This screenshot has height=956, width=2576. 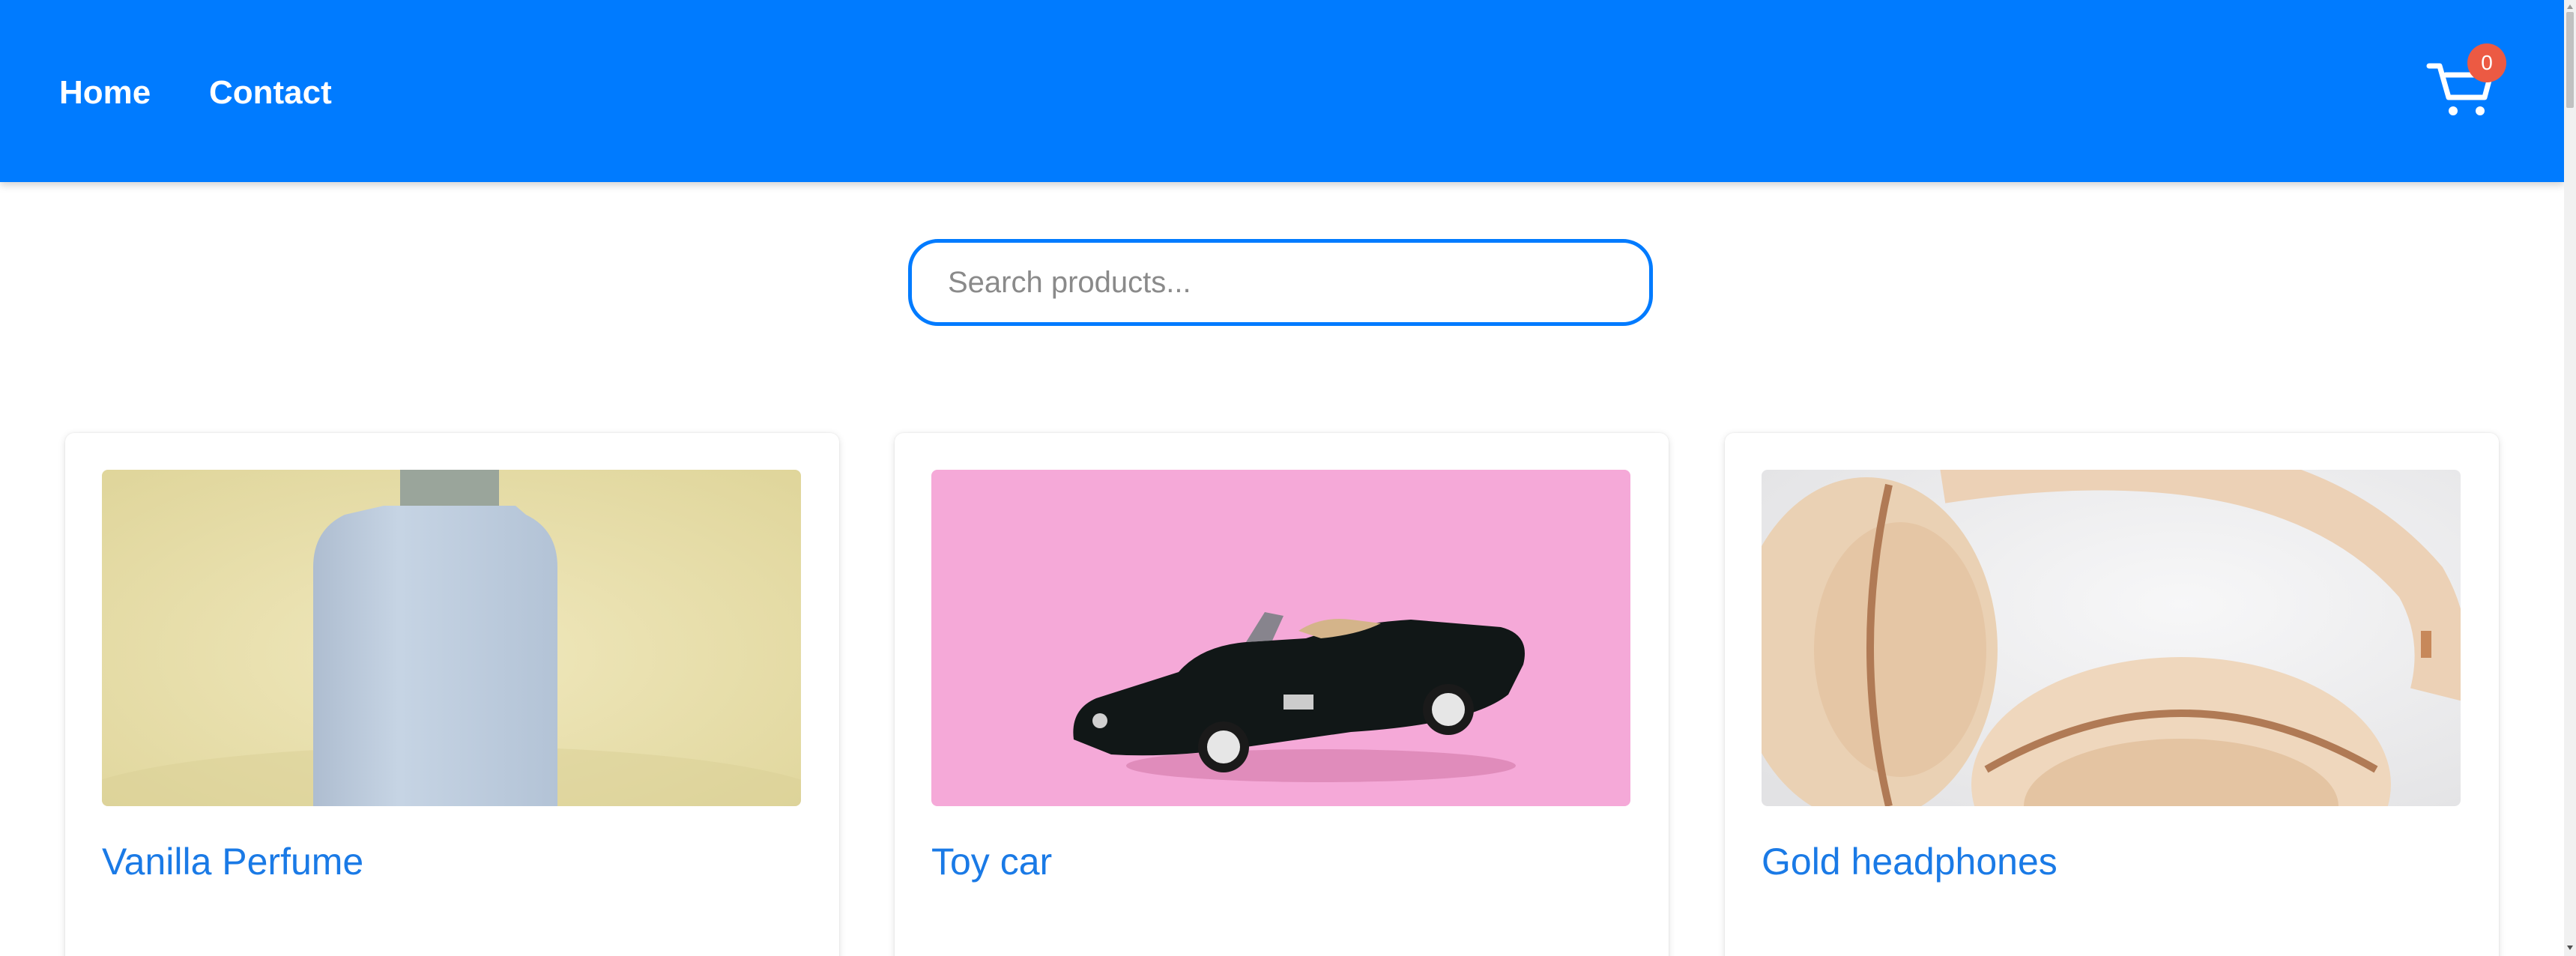 What do you see at coordinates (2570, 60) in the screenshot?
I see `scrollbar-thumb` at bounding box center [2570, 60].